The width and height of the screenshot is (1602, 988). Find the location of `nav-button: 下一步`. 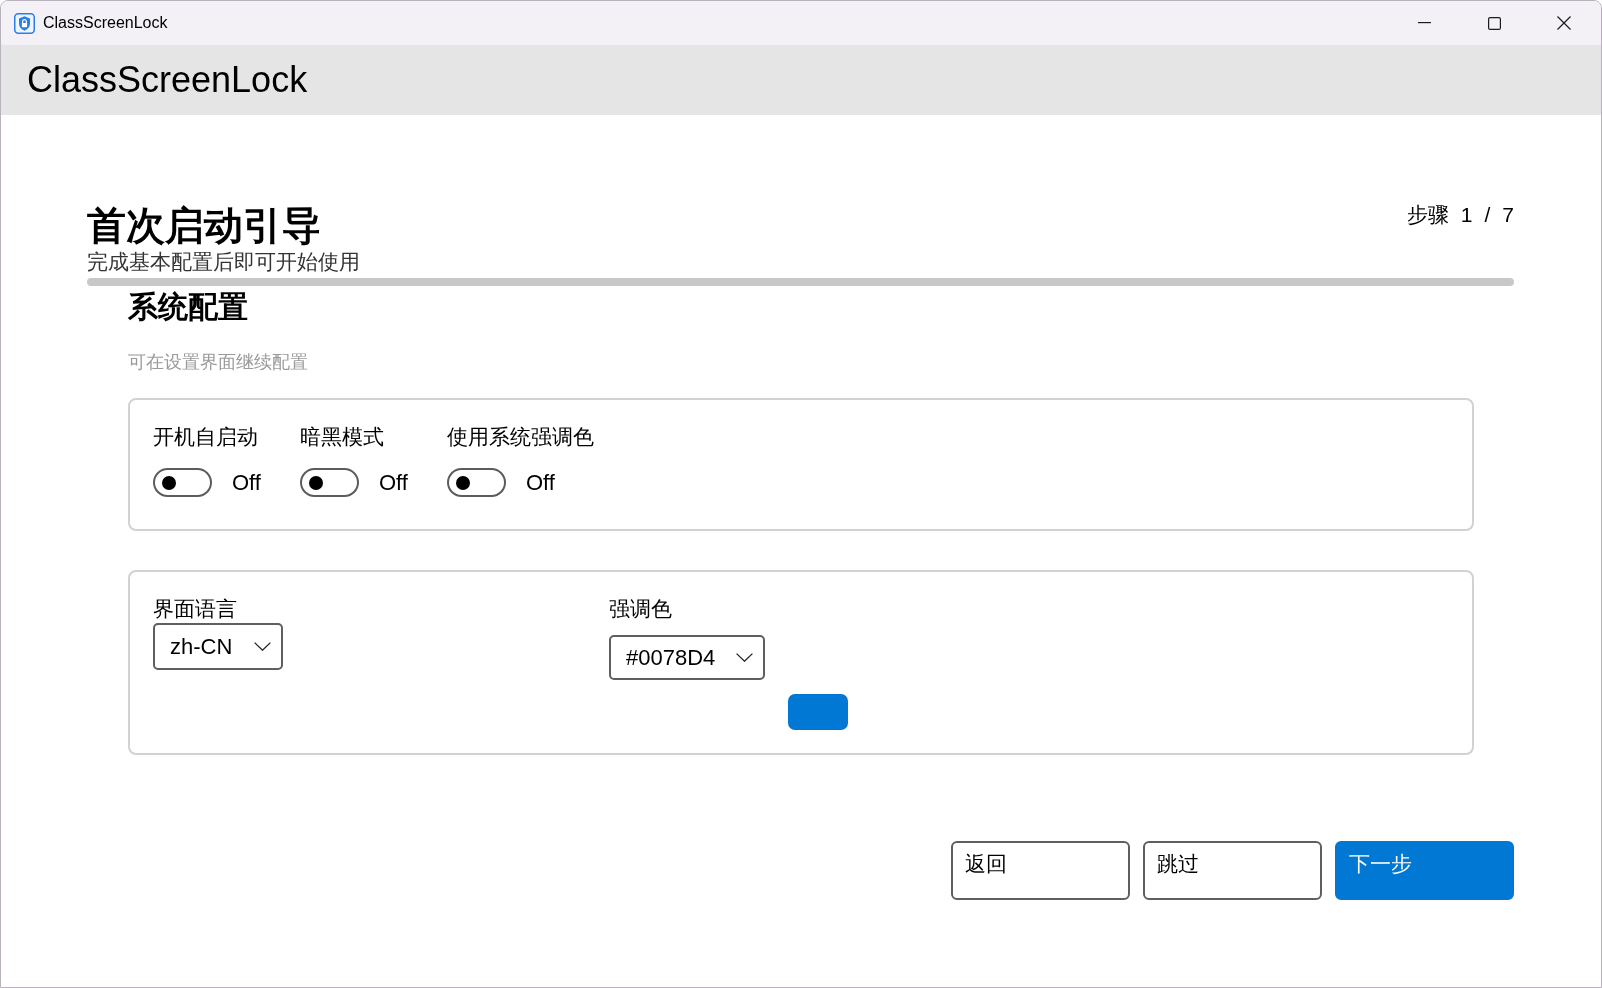

nav-button: 下一步 is located at coordinates (1424, 870).